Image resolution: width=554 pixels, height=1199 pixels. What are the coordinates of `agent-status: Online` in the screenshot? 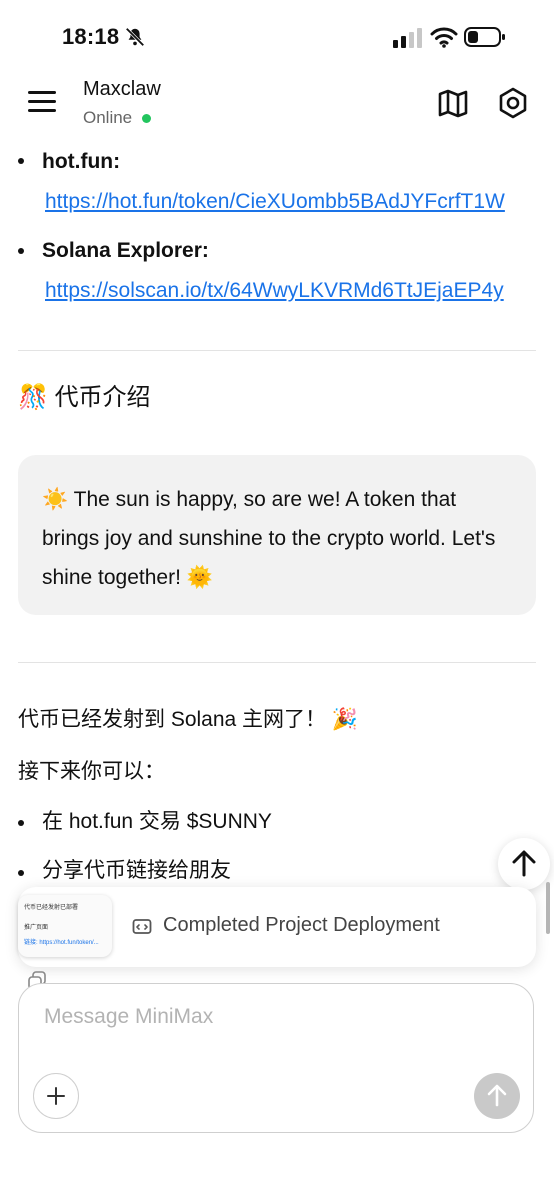 It's located at (108, 117).